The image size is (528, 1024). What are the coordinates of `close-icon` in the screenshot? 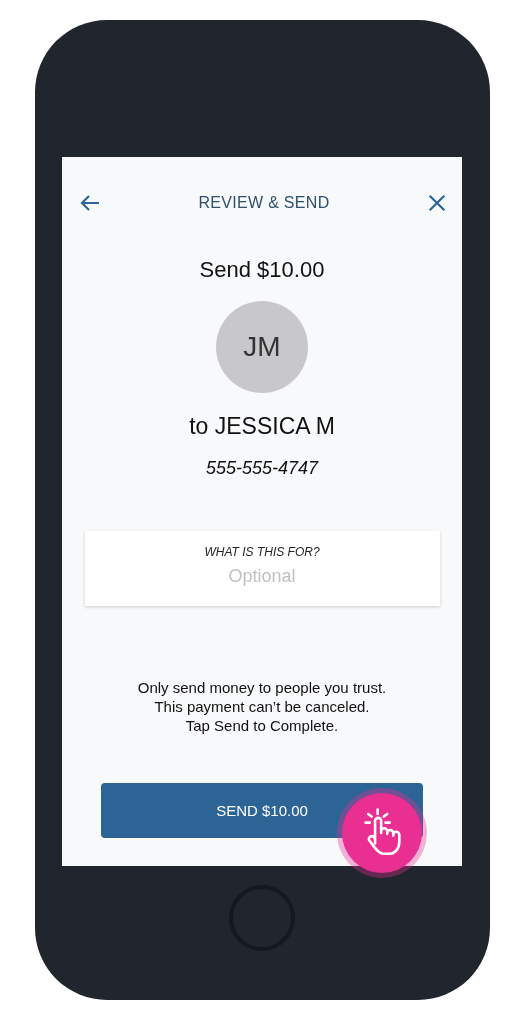 It's located at (437, 203).